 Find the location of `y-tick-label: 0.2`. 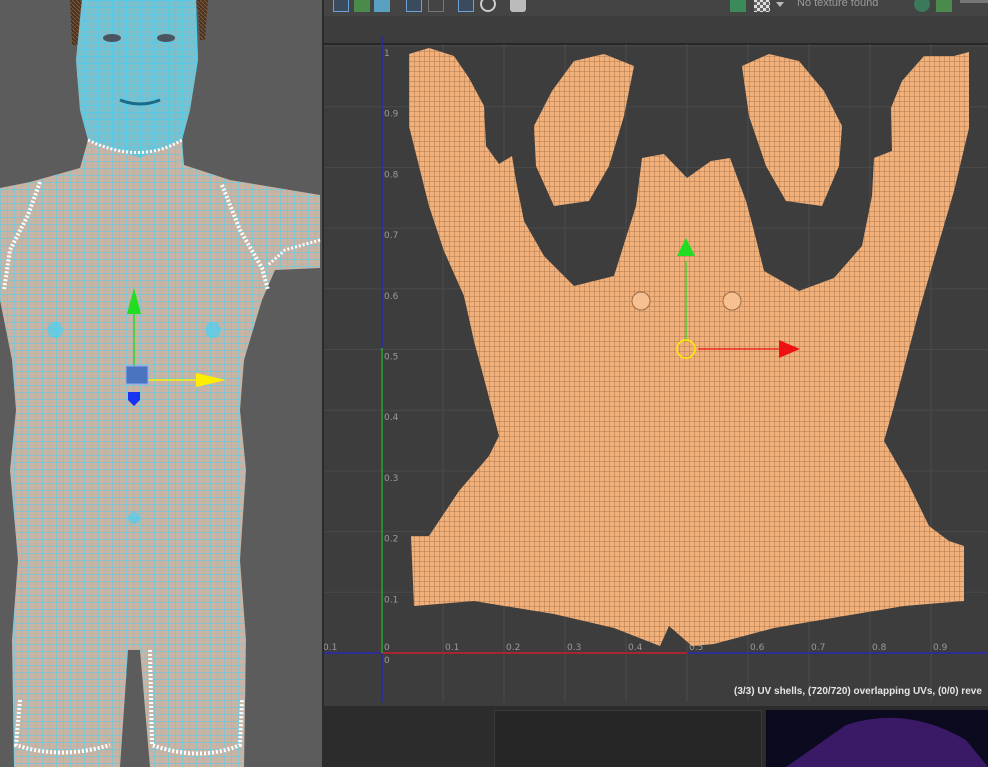

y-tick-label: 0.2 is located at coordinates (391, 540).